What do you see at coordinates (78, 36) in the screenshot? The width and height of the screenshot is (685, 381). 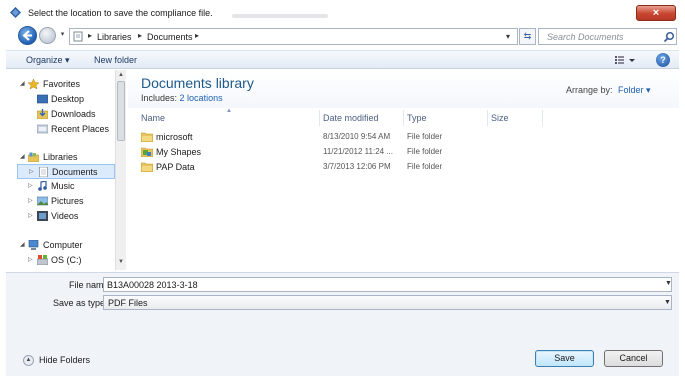 I see `address-folder-icon` at bounding box center [78, 36].